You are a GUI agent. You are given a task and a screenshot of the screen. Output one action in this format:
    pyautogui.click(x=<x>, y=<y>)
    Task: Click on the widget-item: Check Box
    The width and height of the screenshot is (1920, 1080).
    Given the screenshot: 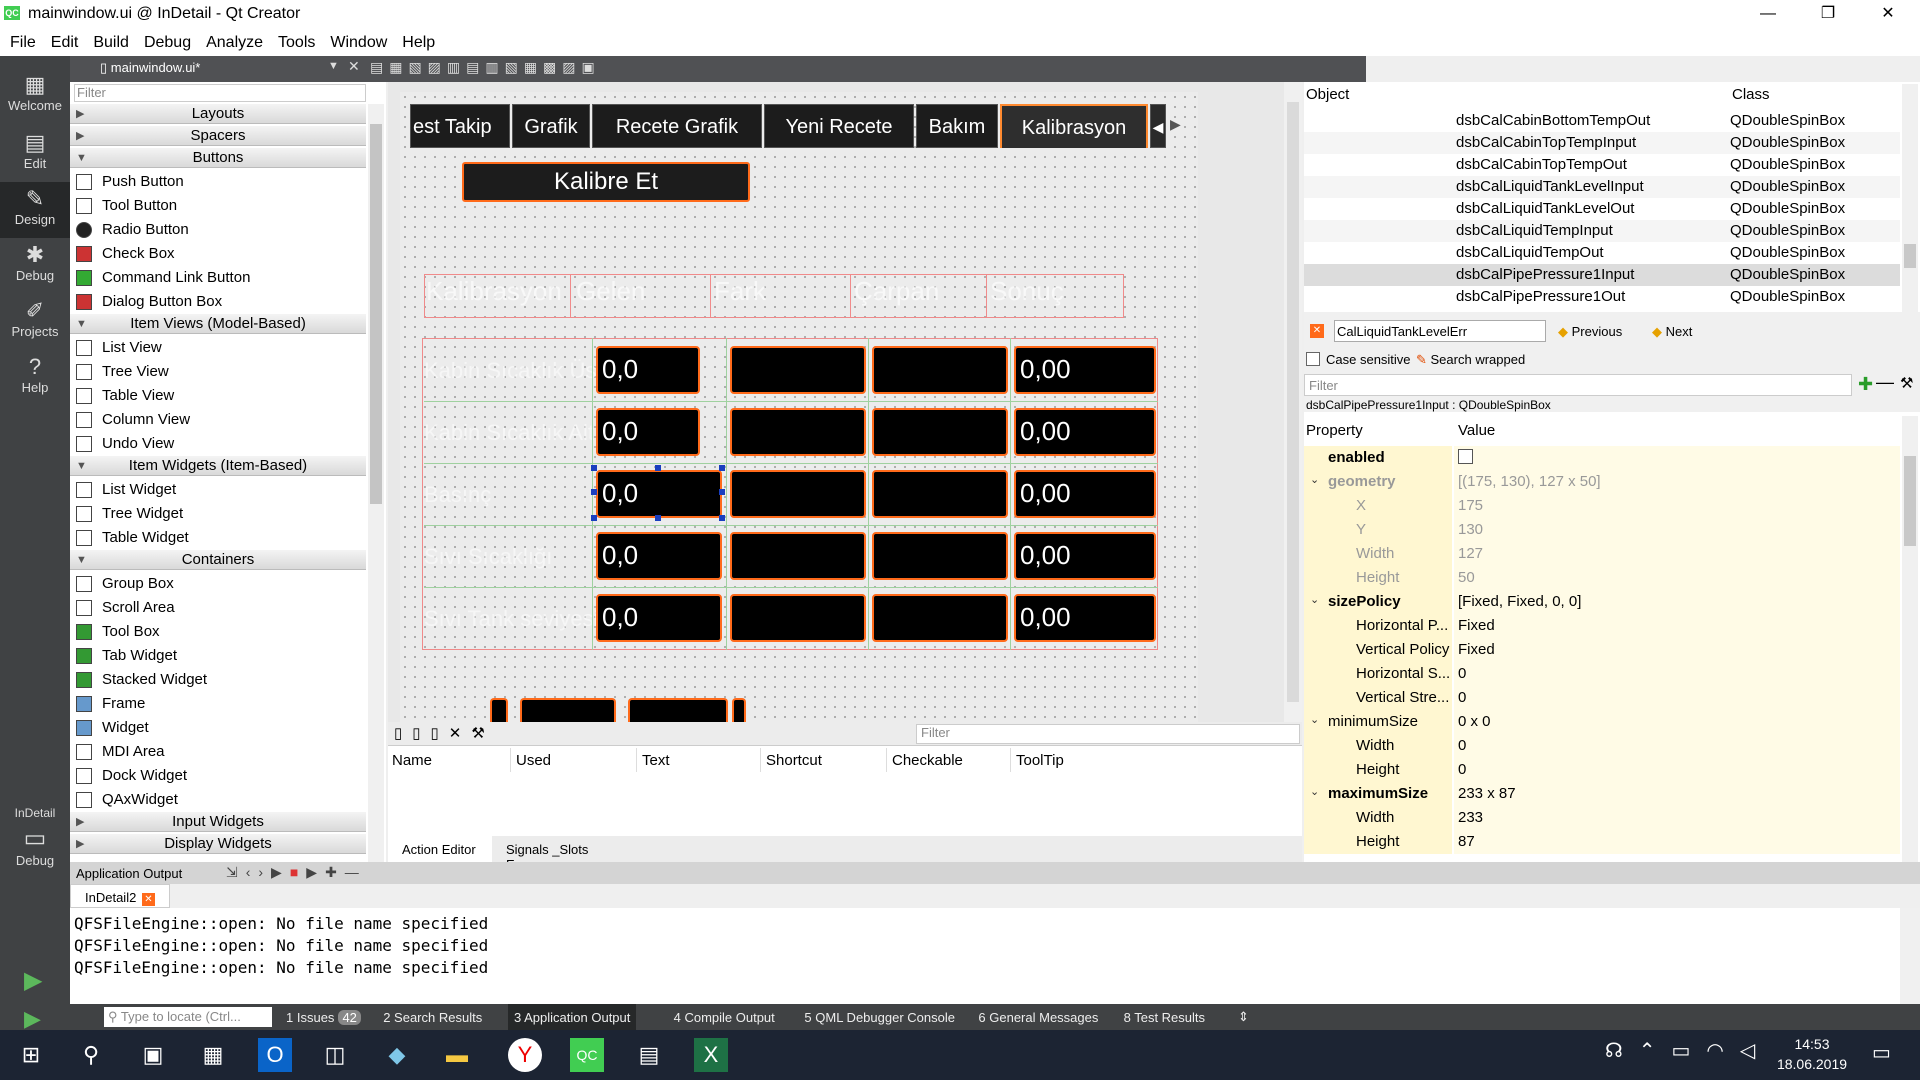 What is the action you would take?
    pyautogui.click(x=218, y=254)
    